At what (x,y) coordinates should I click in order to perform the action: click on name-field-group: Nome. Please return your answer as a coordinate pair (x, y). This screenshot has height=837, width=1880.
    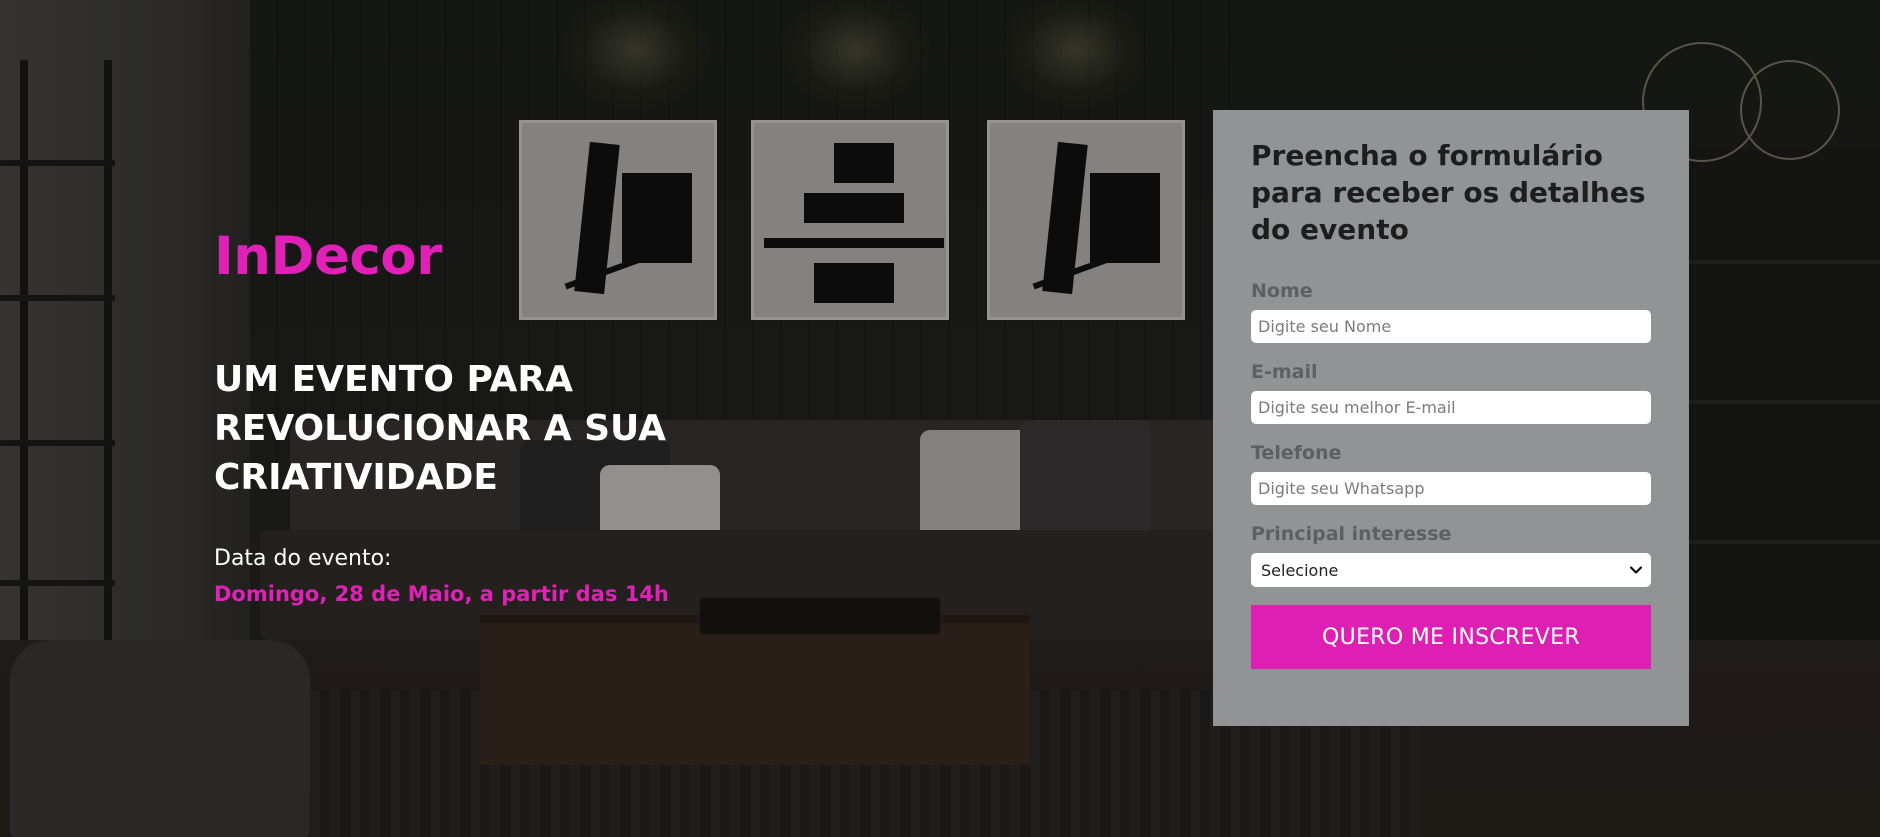
    Looking at the image, I should click on (1451, 311).